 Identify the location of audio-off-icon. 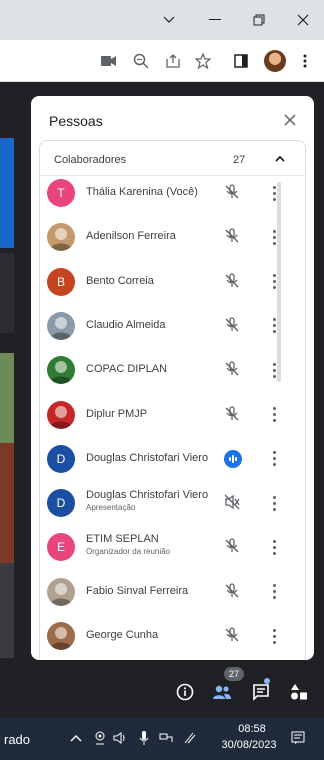
(233, 503).